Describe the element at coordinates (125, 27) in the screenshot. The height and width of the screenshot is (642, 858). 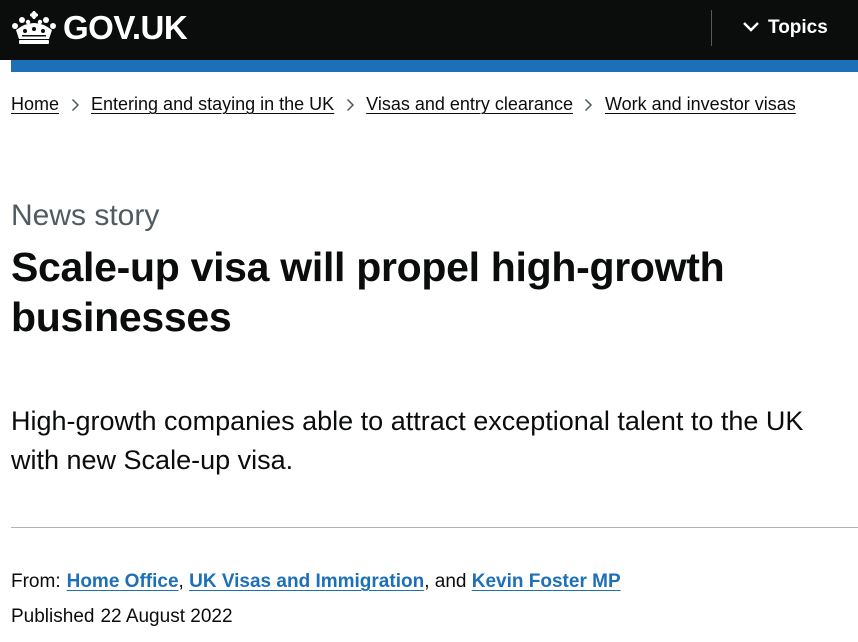
I see `logo-text: GOV.UK` at that location.